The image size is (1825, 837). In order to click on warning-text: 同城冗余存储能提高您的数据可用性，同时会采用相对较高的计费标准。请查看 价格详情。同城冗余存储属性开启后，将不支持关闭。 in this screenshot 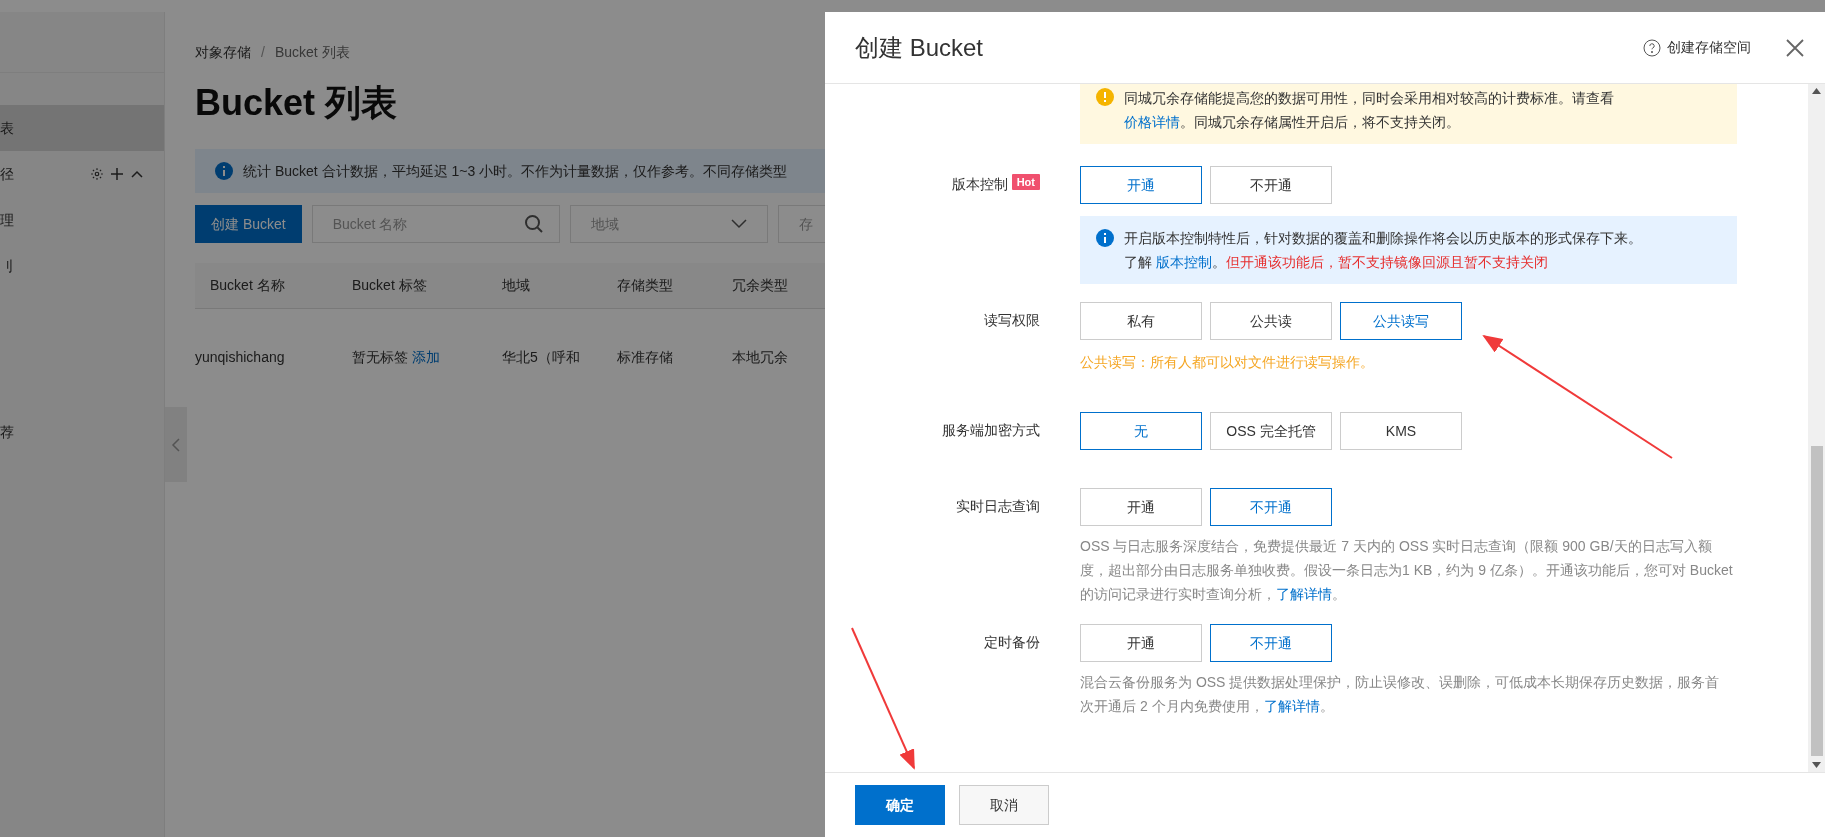, I will do `click(1369, 110)`.